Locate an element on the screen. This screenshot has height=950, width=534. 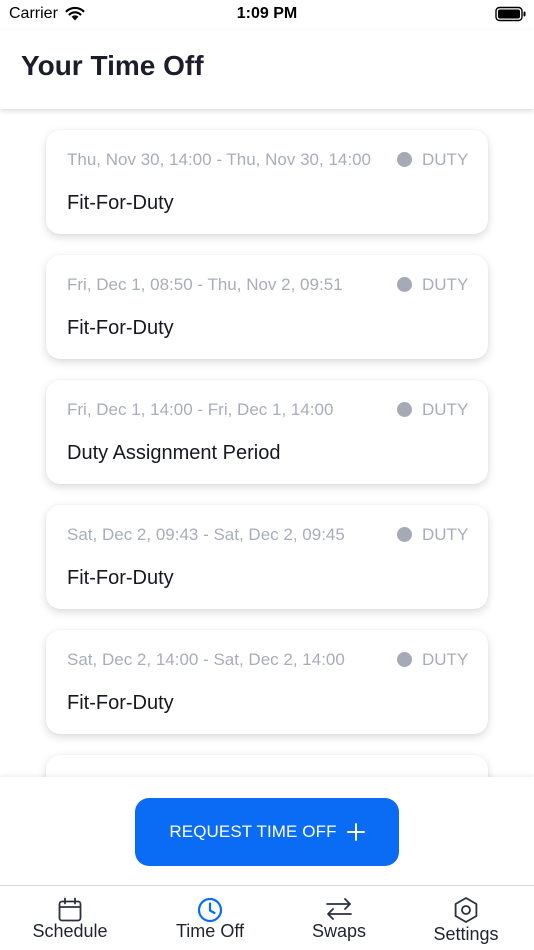
request-time-off-button: REQUEST TIME OFF is located at coordinates (267, 832).